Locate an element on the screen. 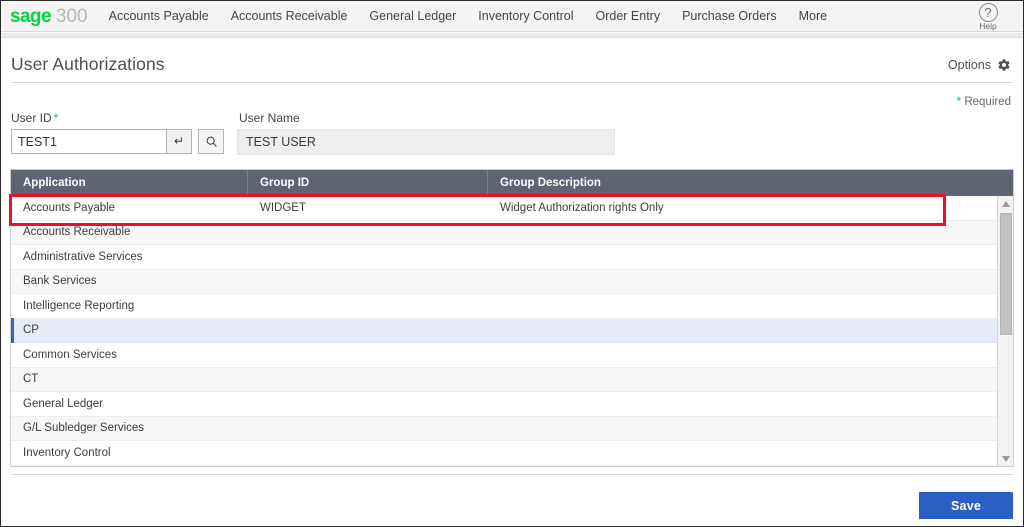  grid-header-row: Application Group ID Group Description is located at coordinates (512, 183).